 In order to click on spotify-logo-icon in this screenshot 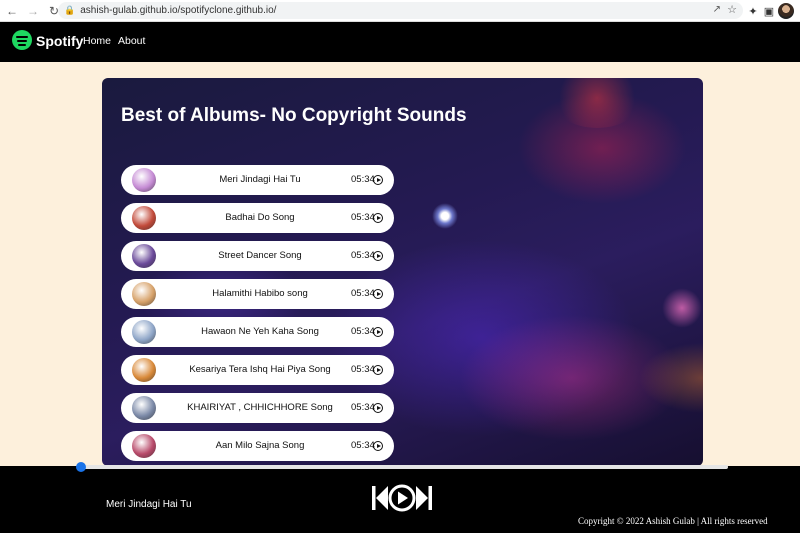, I will do `click(22, 40)`.